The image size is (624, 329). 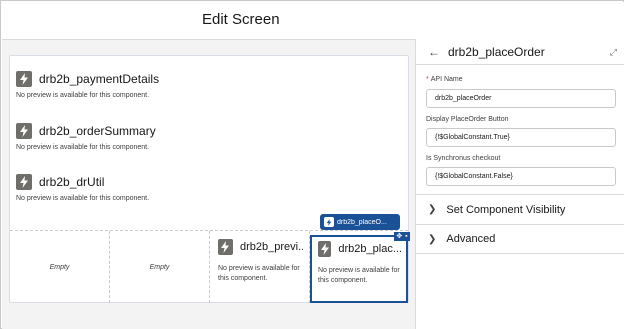 What do you see at coordinates (313, 20) in the screenshot?
I see `header: Edit Screen` at bounding box center [313, 20].